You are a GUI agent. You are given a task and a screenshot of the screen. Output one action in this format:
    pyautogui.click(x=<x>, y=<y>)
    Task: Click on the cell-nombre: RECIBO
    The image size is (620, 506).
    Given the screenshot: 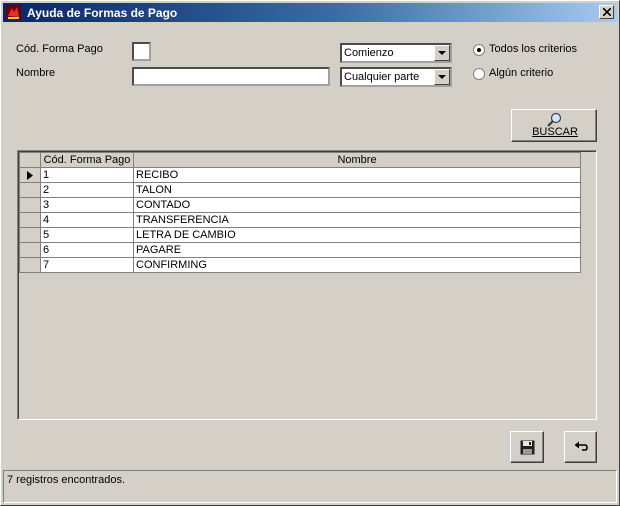 What is the action you would take?
    pyautogui.click(x=357, y=175)
    